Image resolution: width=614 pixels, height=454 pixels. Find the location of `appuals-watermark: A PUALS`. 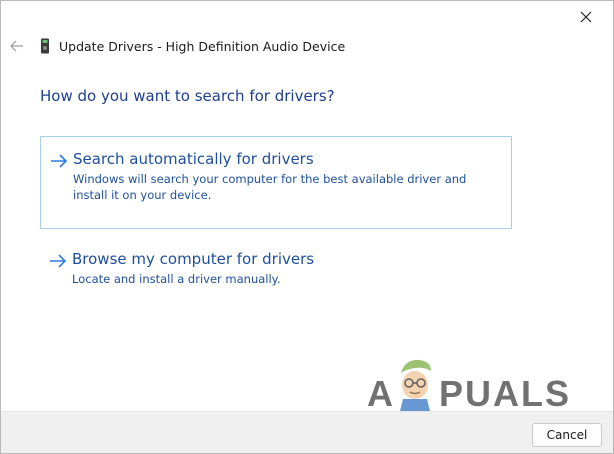

appuals-watermark: A PUALS is located at coordinates (472, 385).